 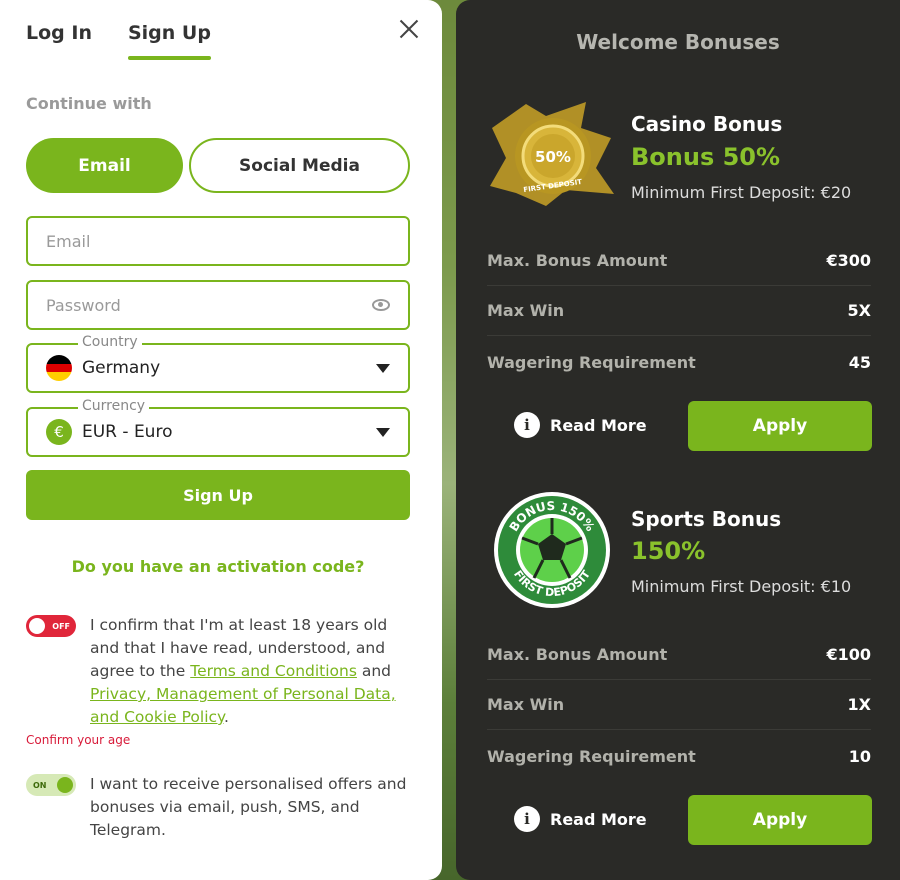 What do you see at coordinates (59, 368) in the screenshot?
I see `germany-flag-icon` at bounding box center [59, 368].